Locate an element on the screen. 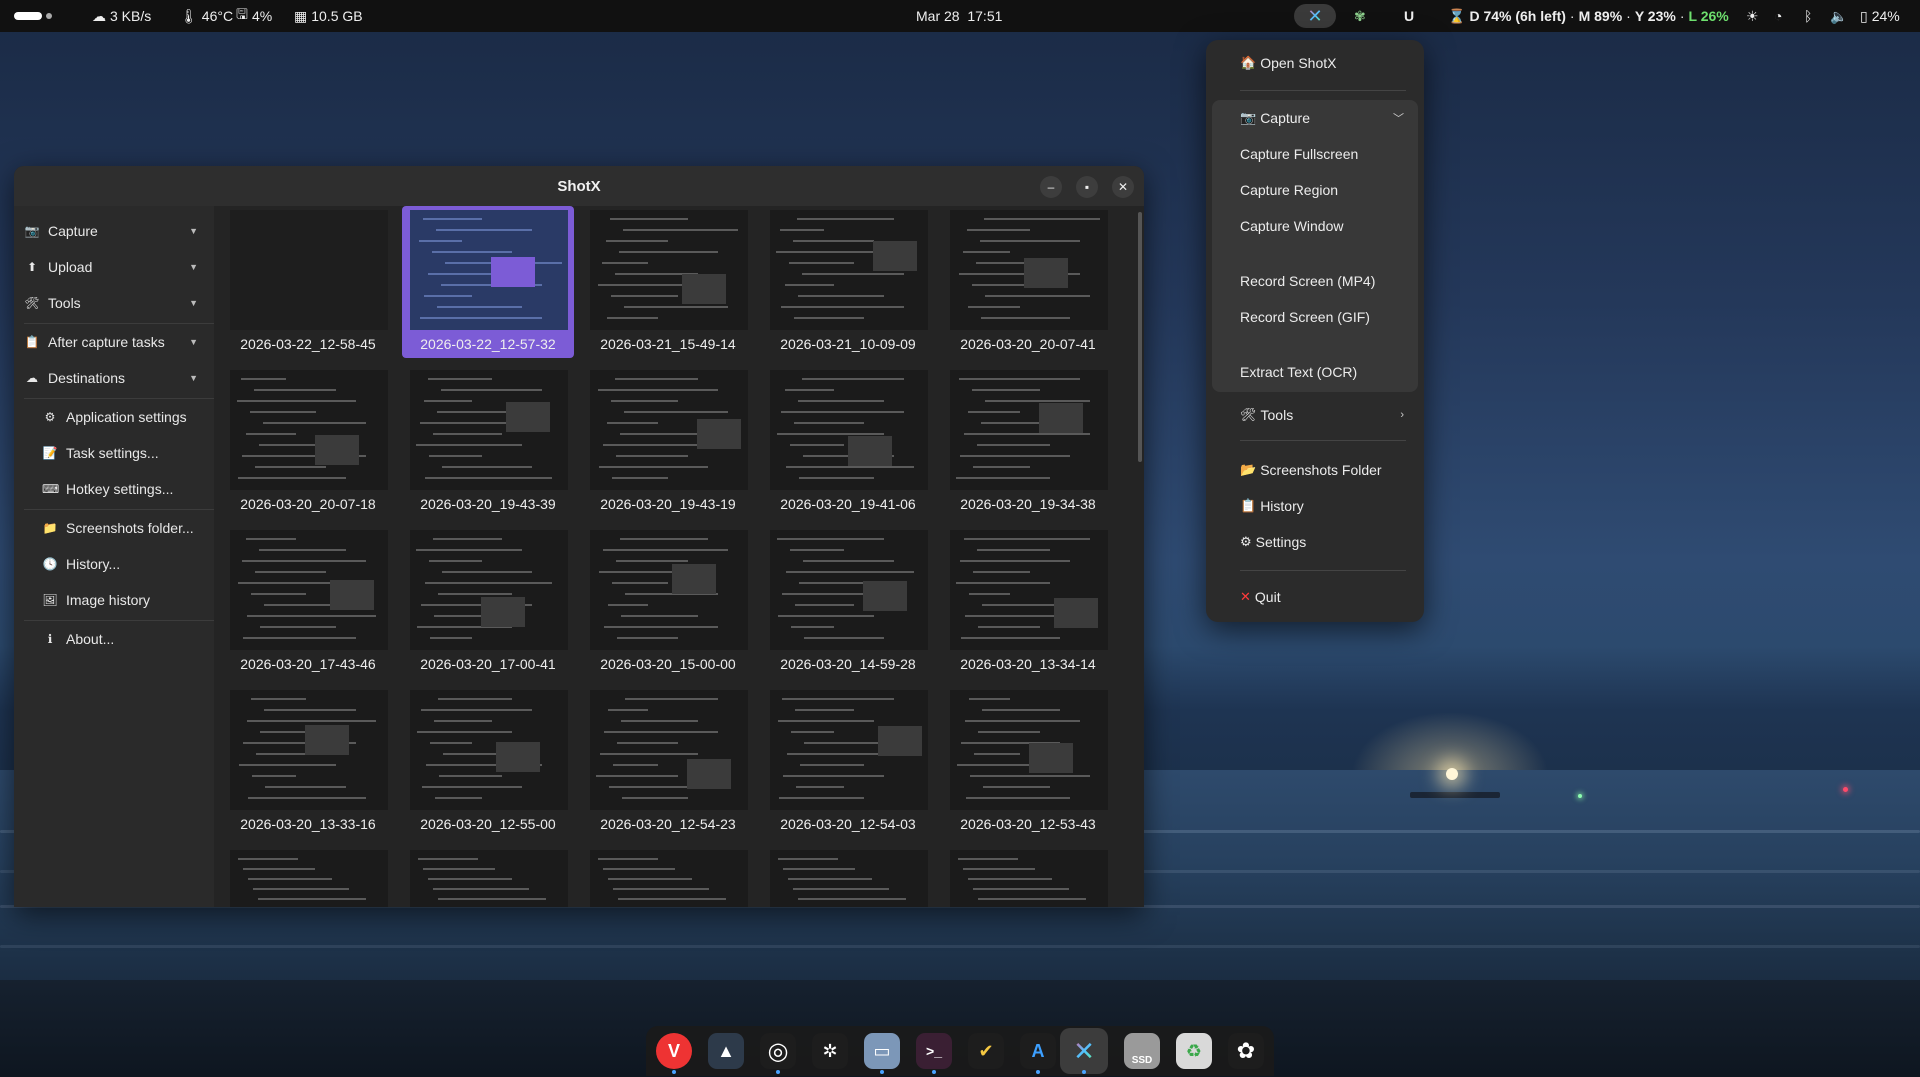 This screenshot has width=1920, height=1077. maximize-button: ▪ is located at coordinates (1087, 187).